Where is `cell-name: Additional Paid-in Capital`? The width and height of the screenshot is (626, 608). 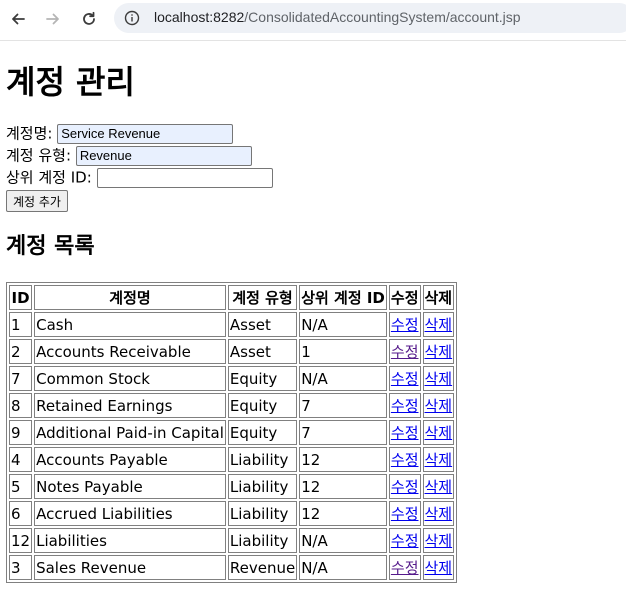 cell-name: Additional Paid-in Capital is located at coordinates (130, 432).